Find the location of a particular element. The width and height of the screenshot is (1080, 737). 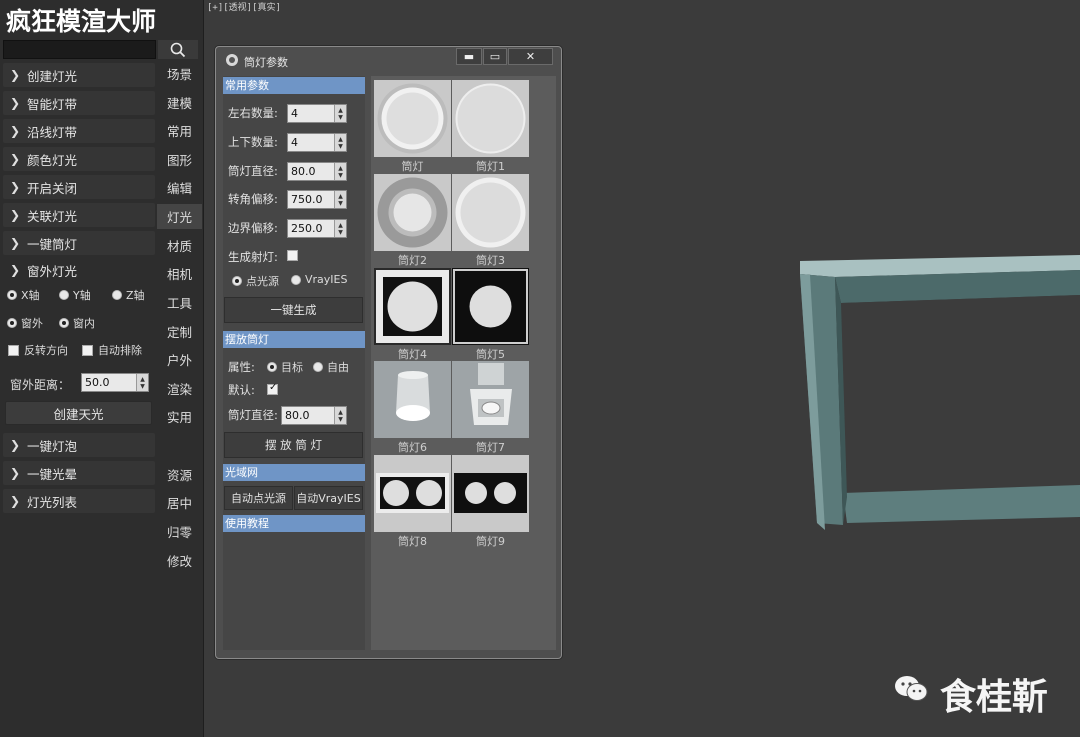

thumb-caption: 筒灯7 is located at coordinates (490, 447).